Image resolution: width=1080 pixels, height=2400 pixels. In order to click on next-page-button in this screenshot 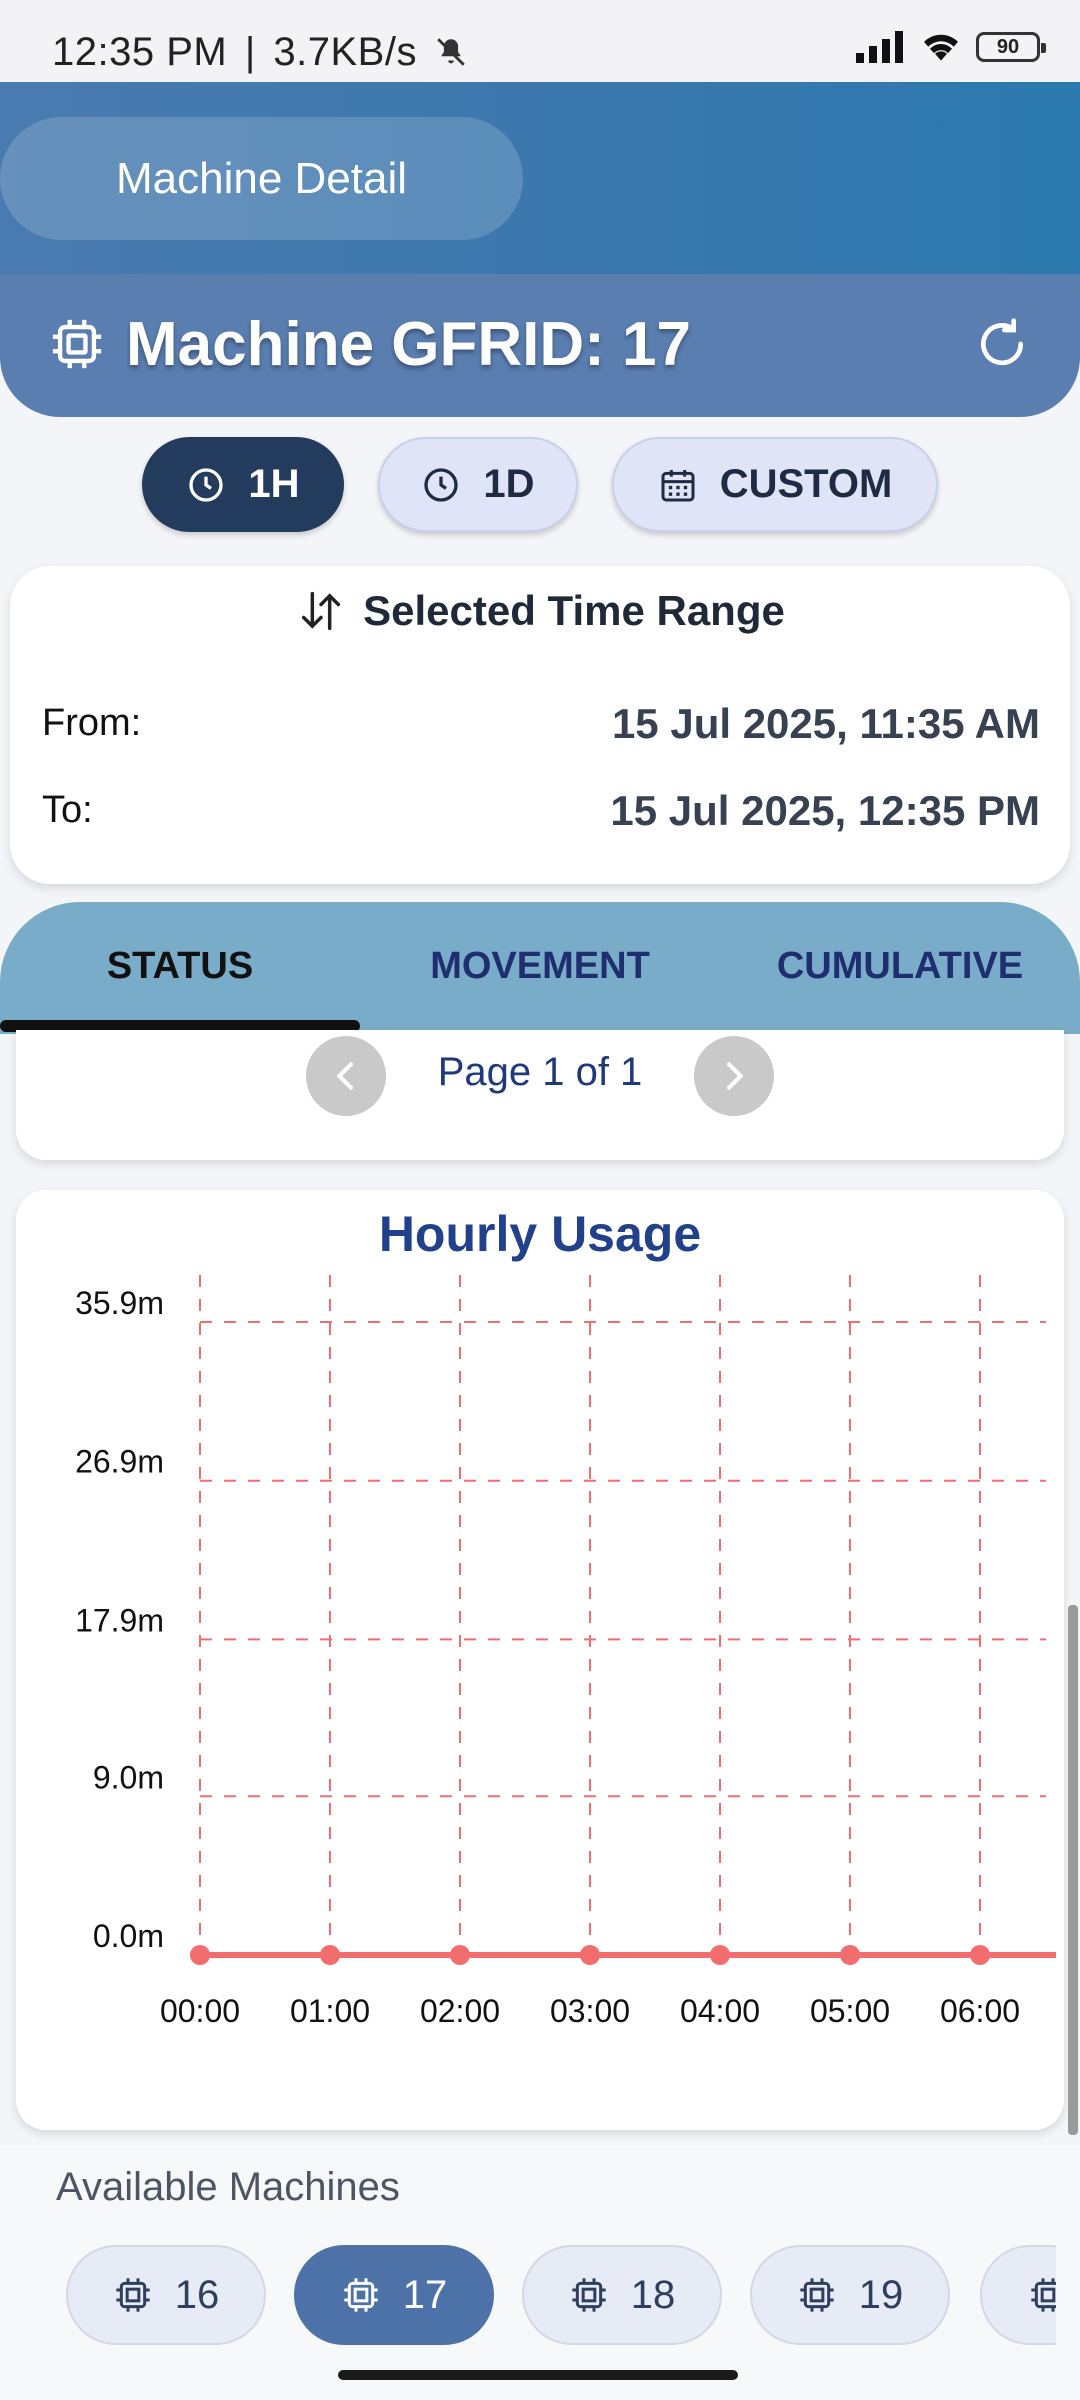, I will do `click(734, 1076)`.